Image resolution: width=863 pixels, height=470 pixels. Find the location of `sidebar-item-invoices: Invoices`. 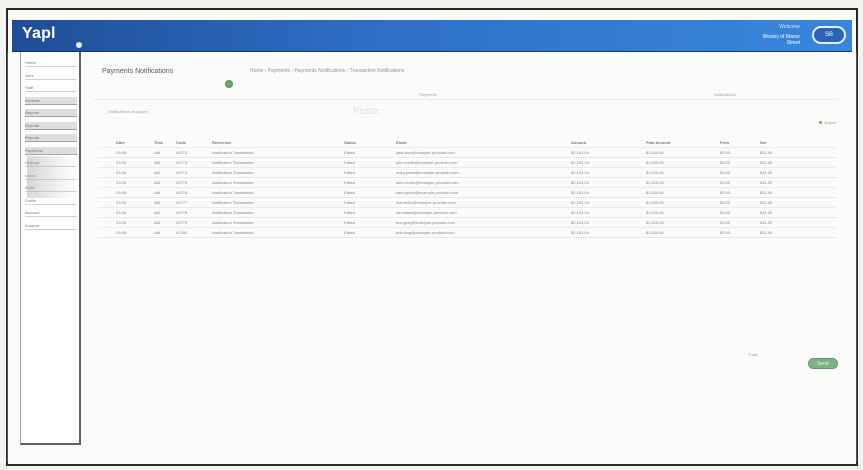

sidebar-item-invoices: Invoices is located at coordinates (51, 100).